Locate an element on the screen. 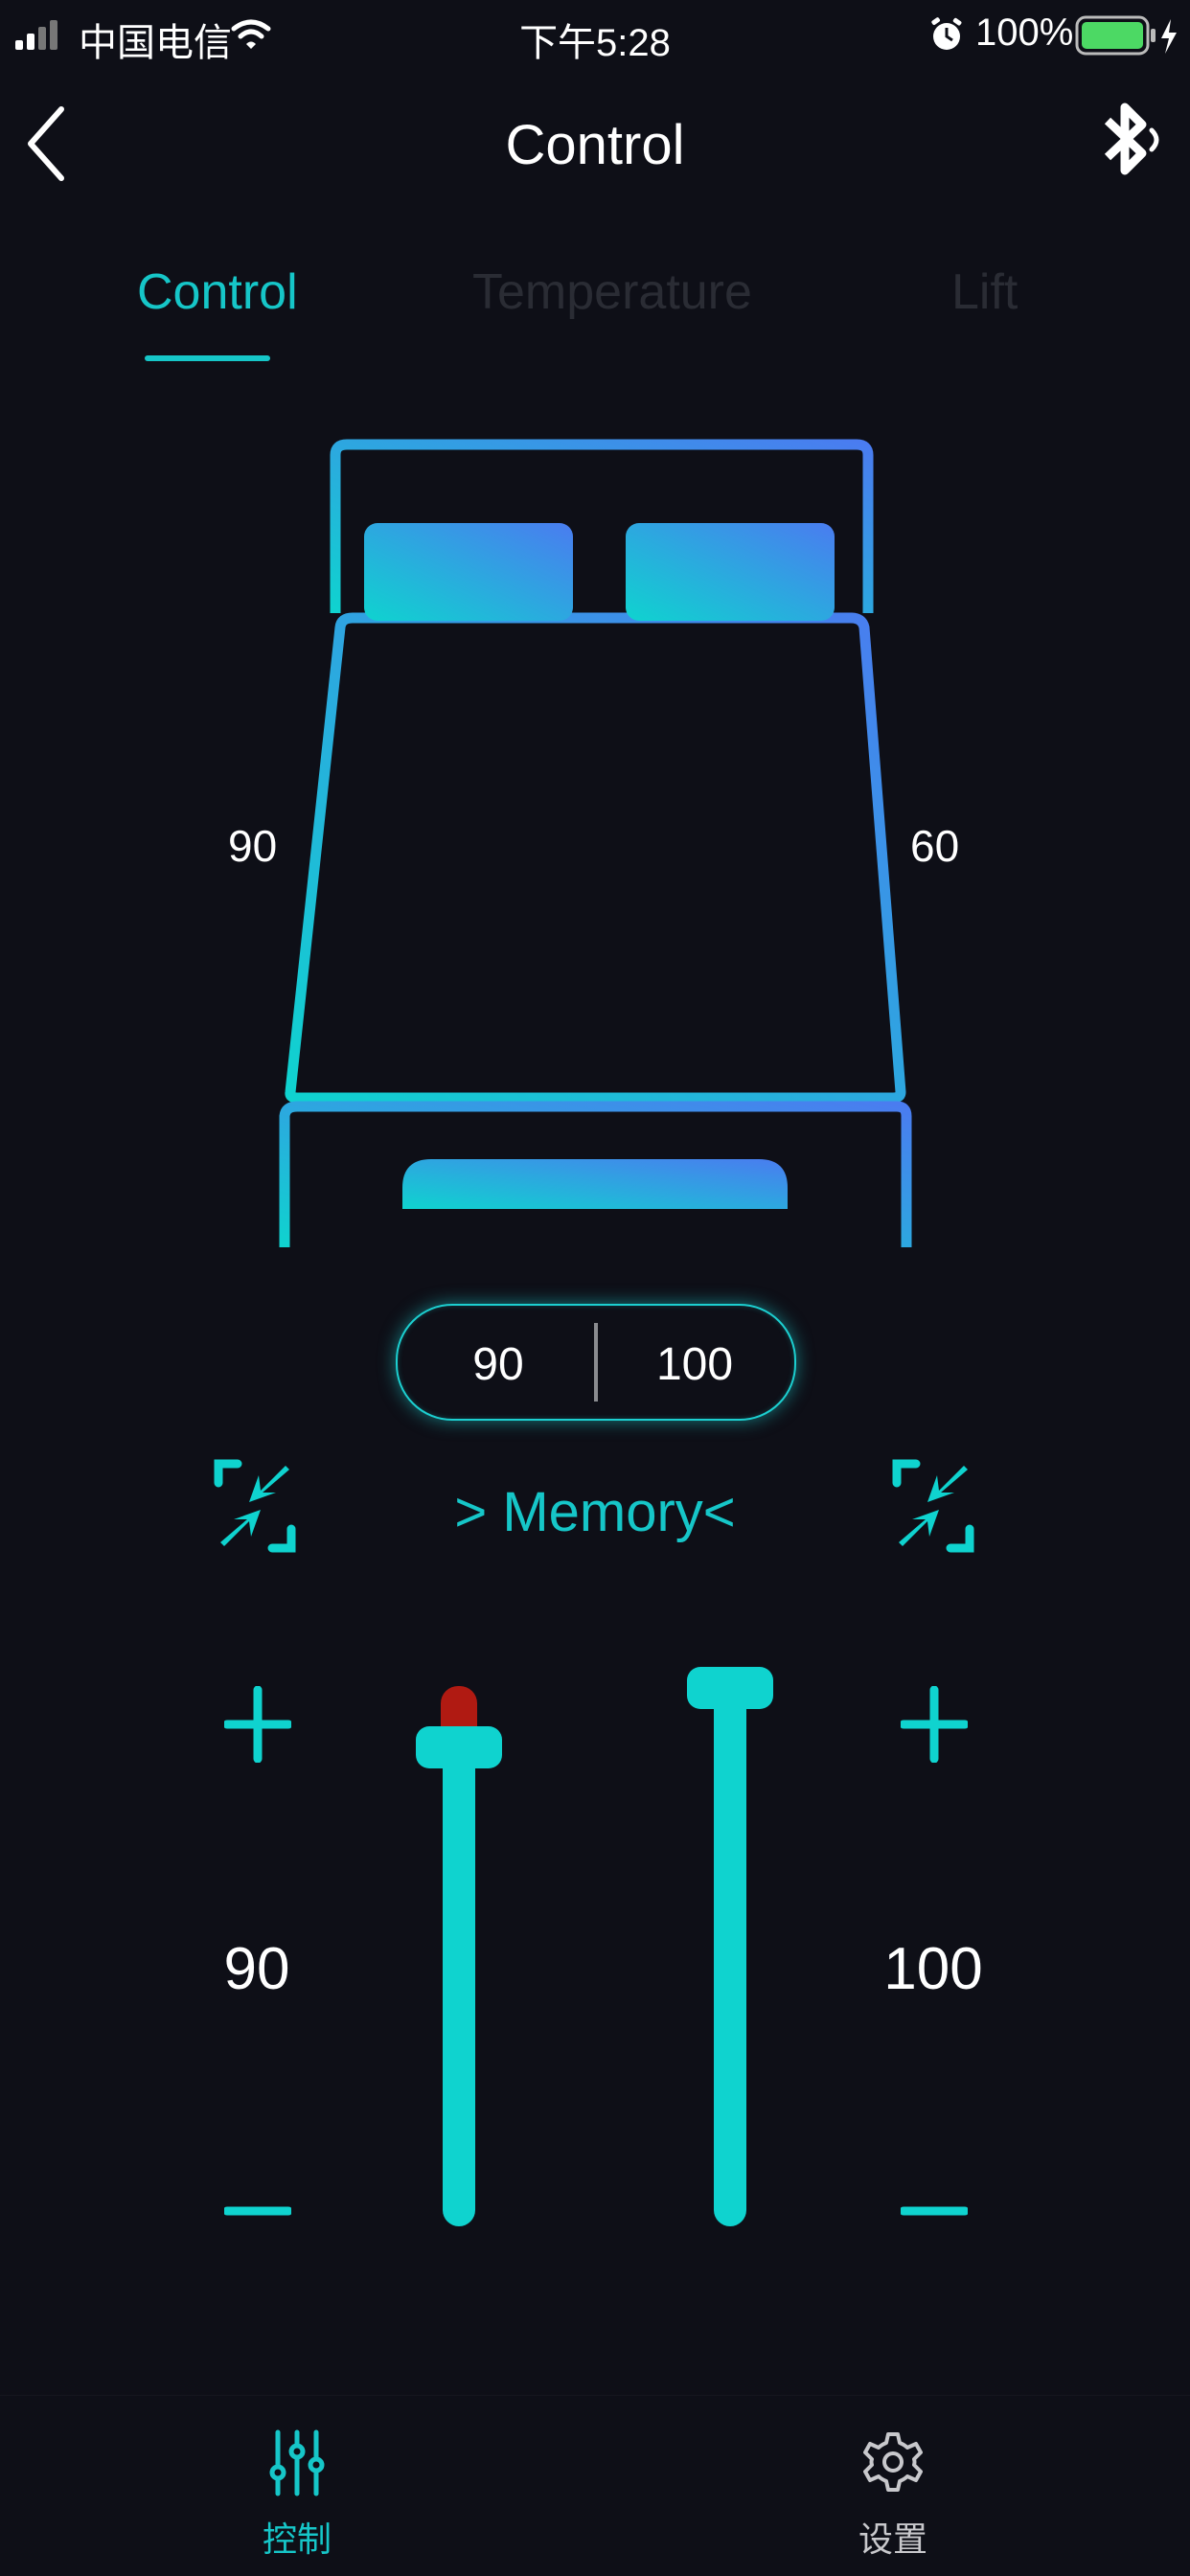 This screenshot has width=1190, height=2576. left-slider-track is located at coordinates (459, 1981).